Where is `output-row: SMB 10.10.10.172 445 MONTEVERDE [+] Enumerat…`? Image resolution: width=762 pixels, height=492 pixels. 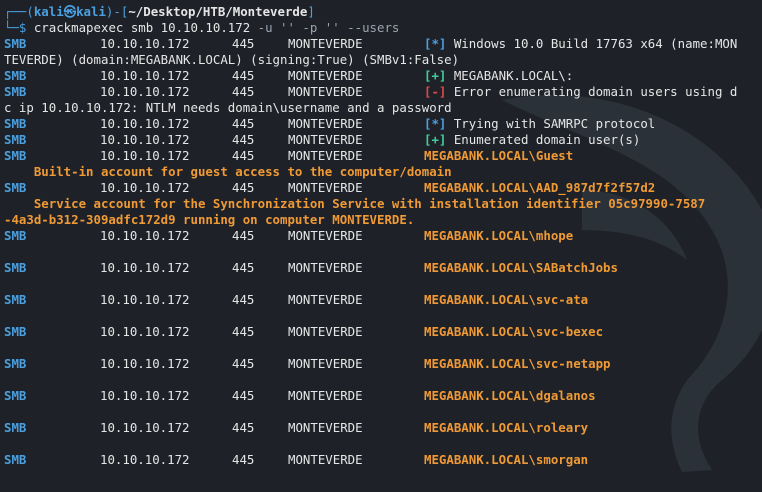
output-row: SMB 10.10.10.172 445 MONTEVERDE [+] Enumerat… is located at coordinates (382, 140).